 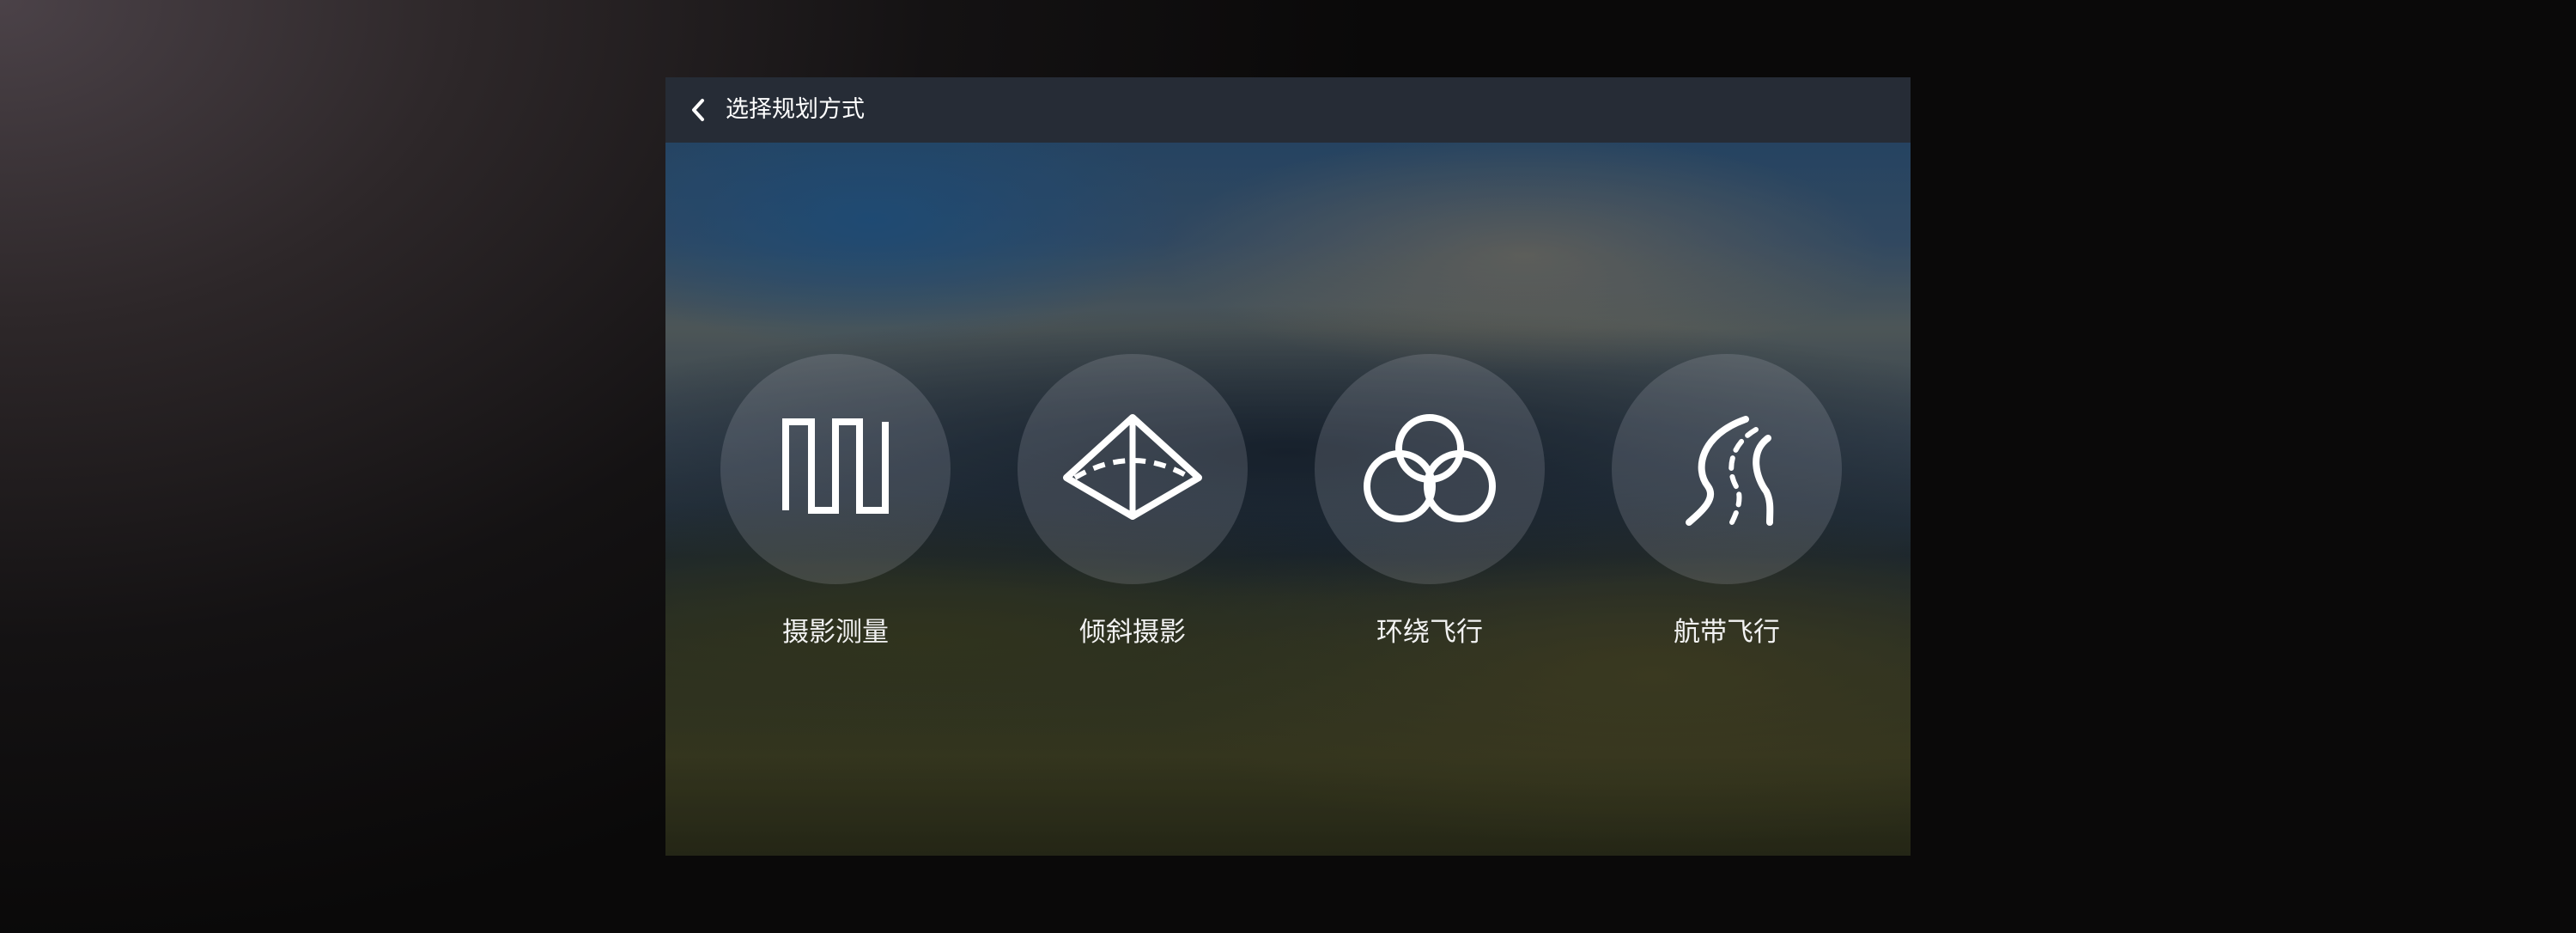 I want to click on option-label: 航带飞行, so click(x=1727, y=632).